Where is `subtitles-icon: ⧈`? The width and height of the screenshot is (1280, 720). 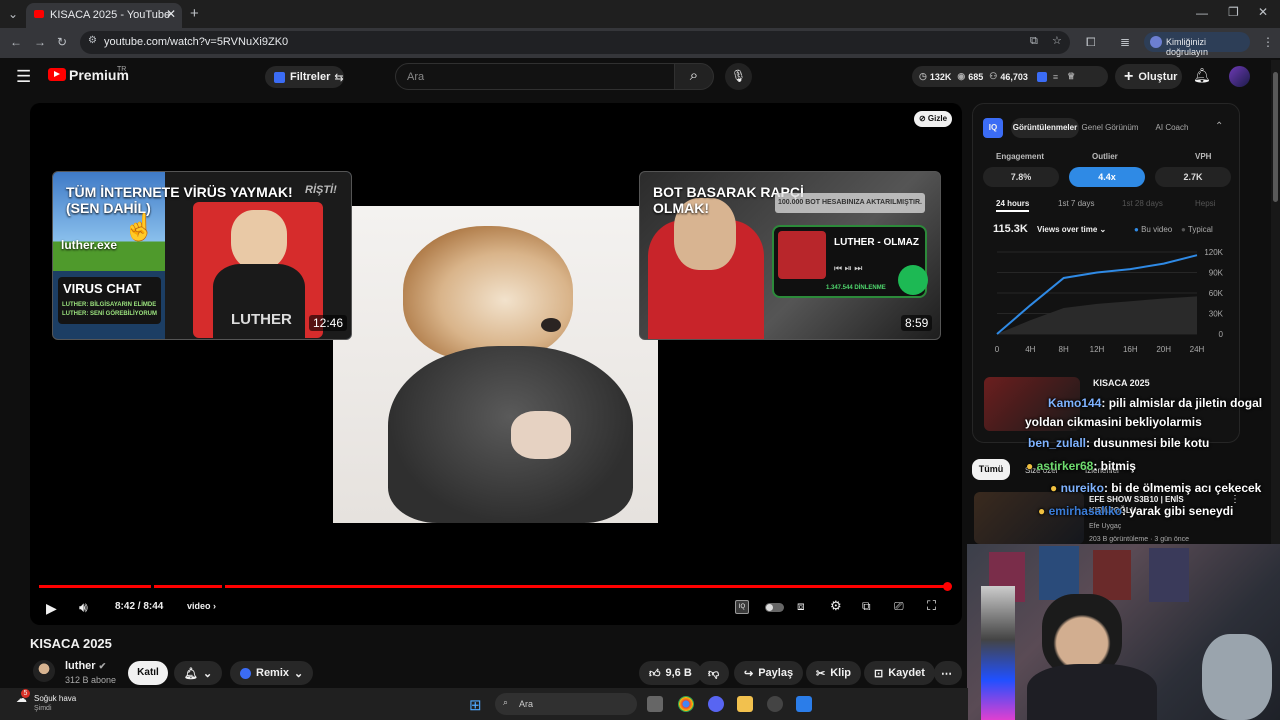 subtitles-icon: ⧈ is located at coordinates (801, 606).